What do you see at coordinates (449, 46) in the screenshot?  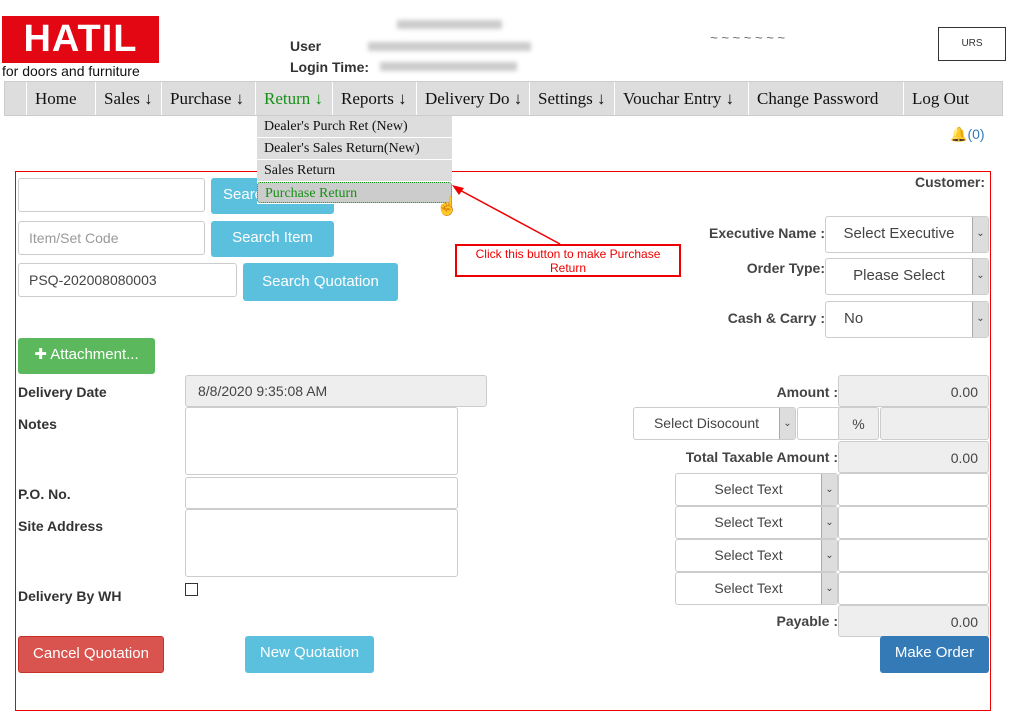 I see `user-value-blurred` at bounding box center [449, 46].